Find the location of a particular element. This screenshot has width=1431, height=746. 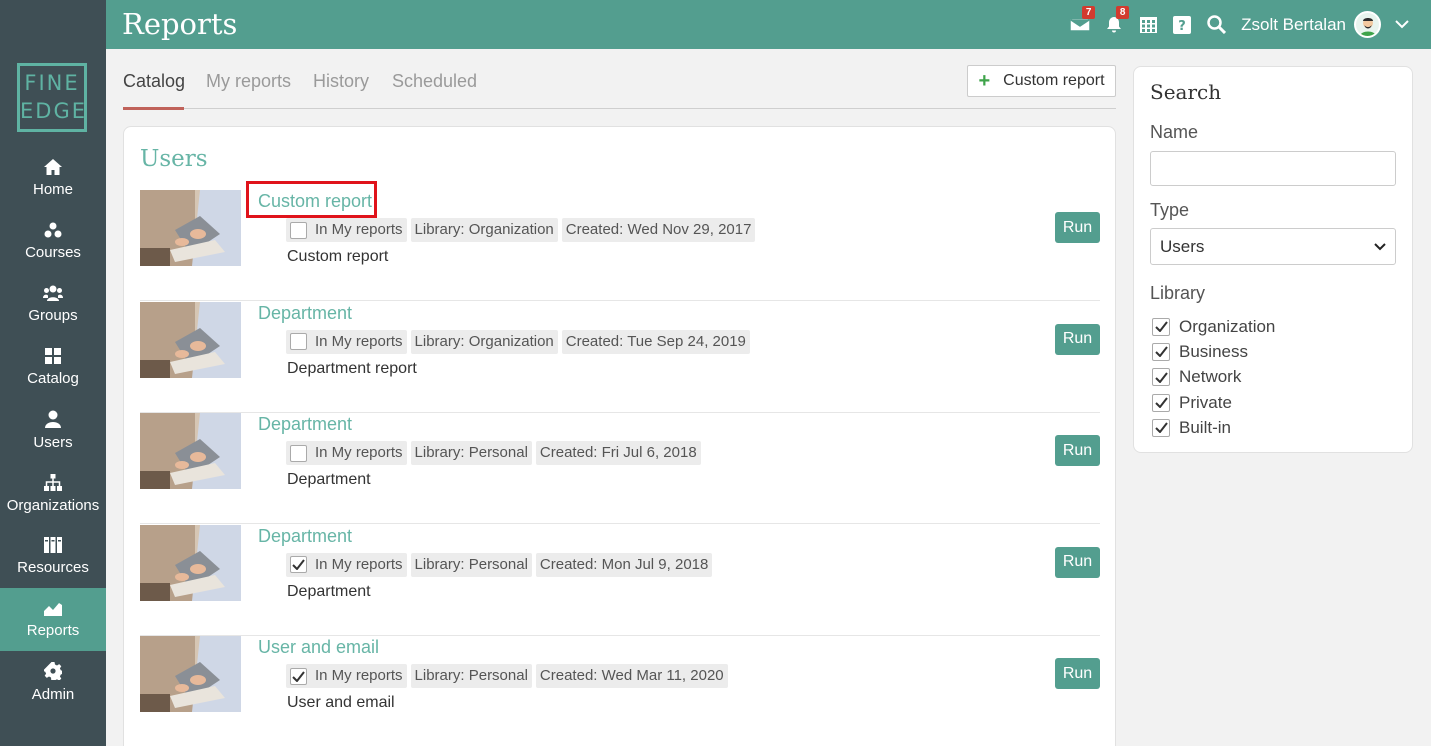

logo-area is located at coordinates (53, 24).